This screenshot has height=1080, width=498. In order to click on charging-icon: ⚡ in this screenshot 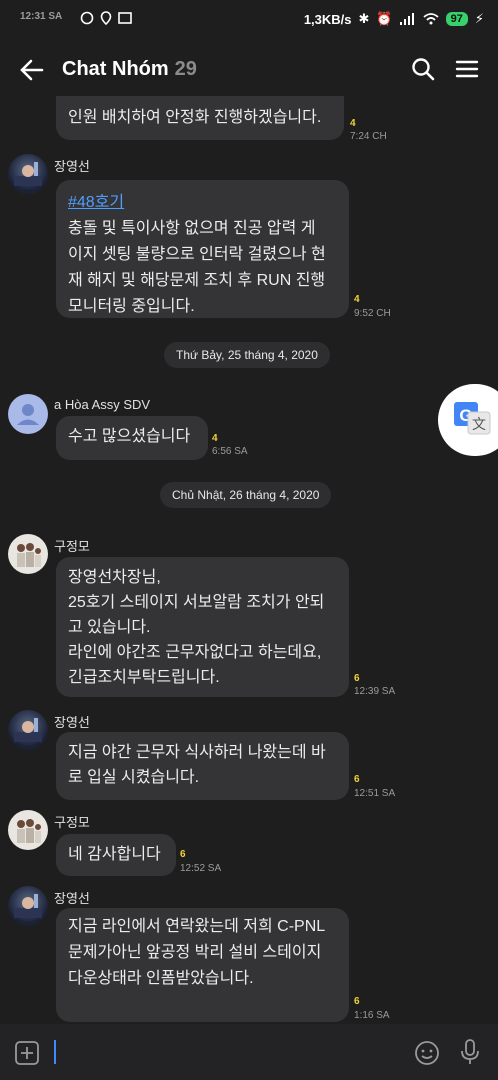, I will do `click(479, 18)`.